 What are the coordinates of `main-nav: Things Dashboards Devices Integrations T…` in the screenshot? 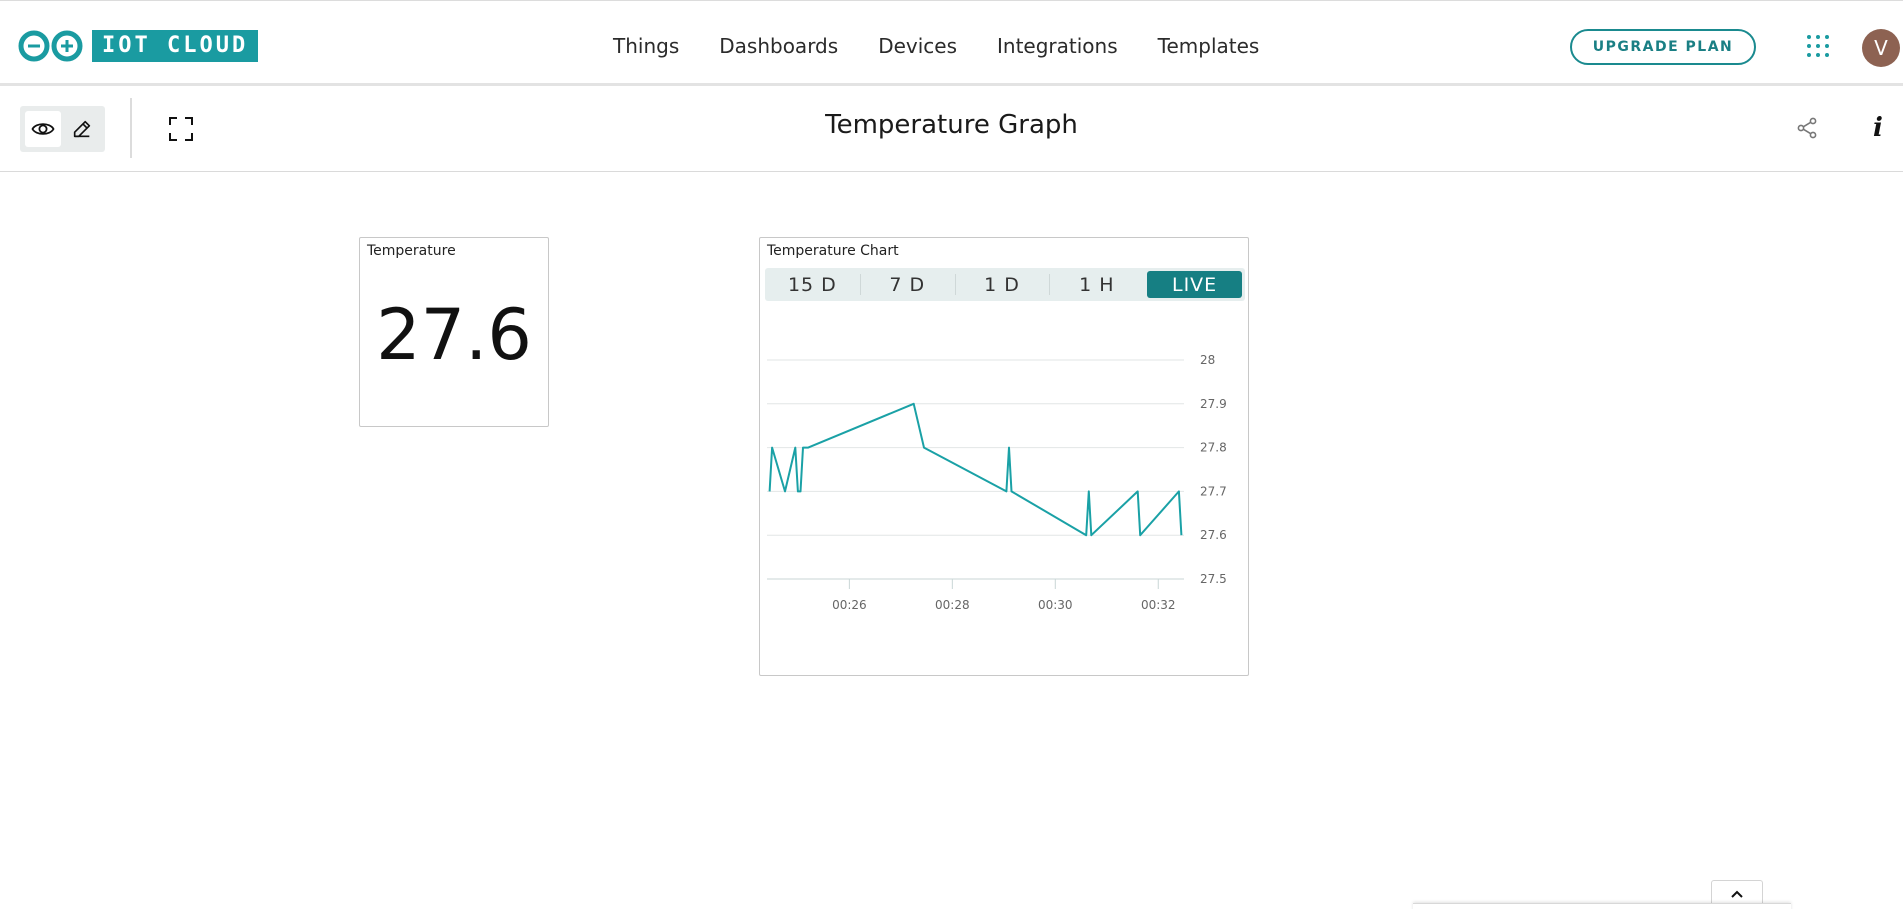 It's located at (956, 46).